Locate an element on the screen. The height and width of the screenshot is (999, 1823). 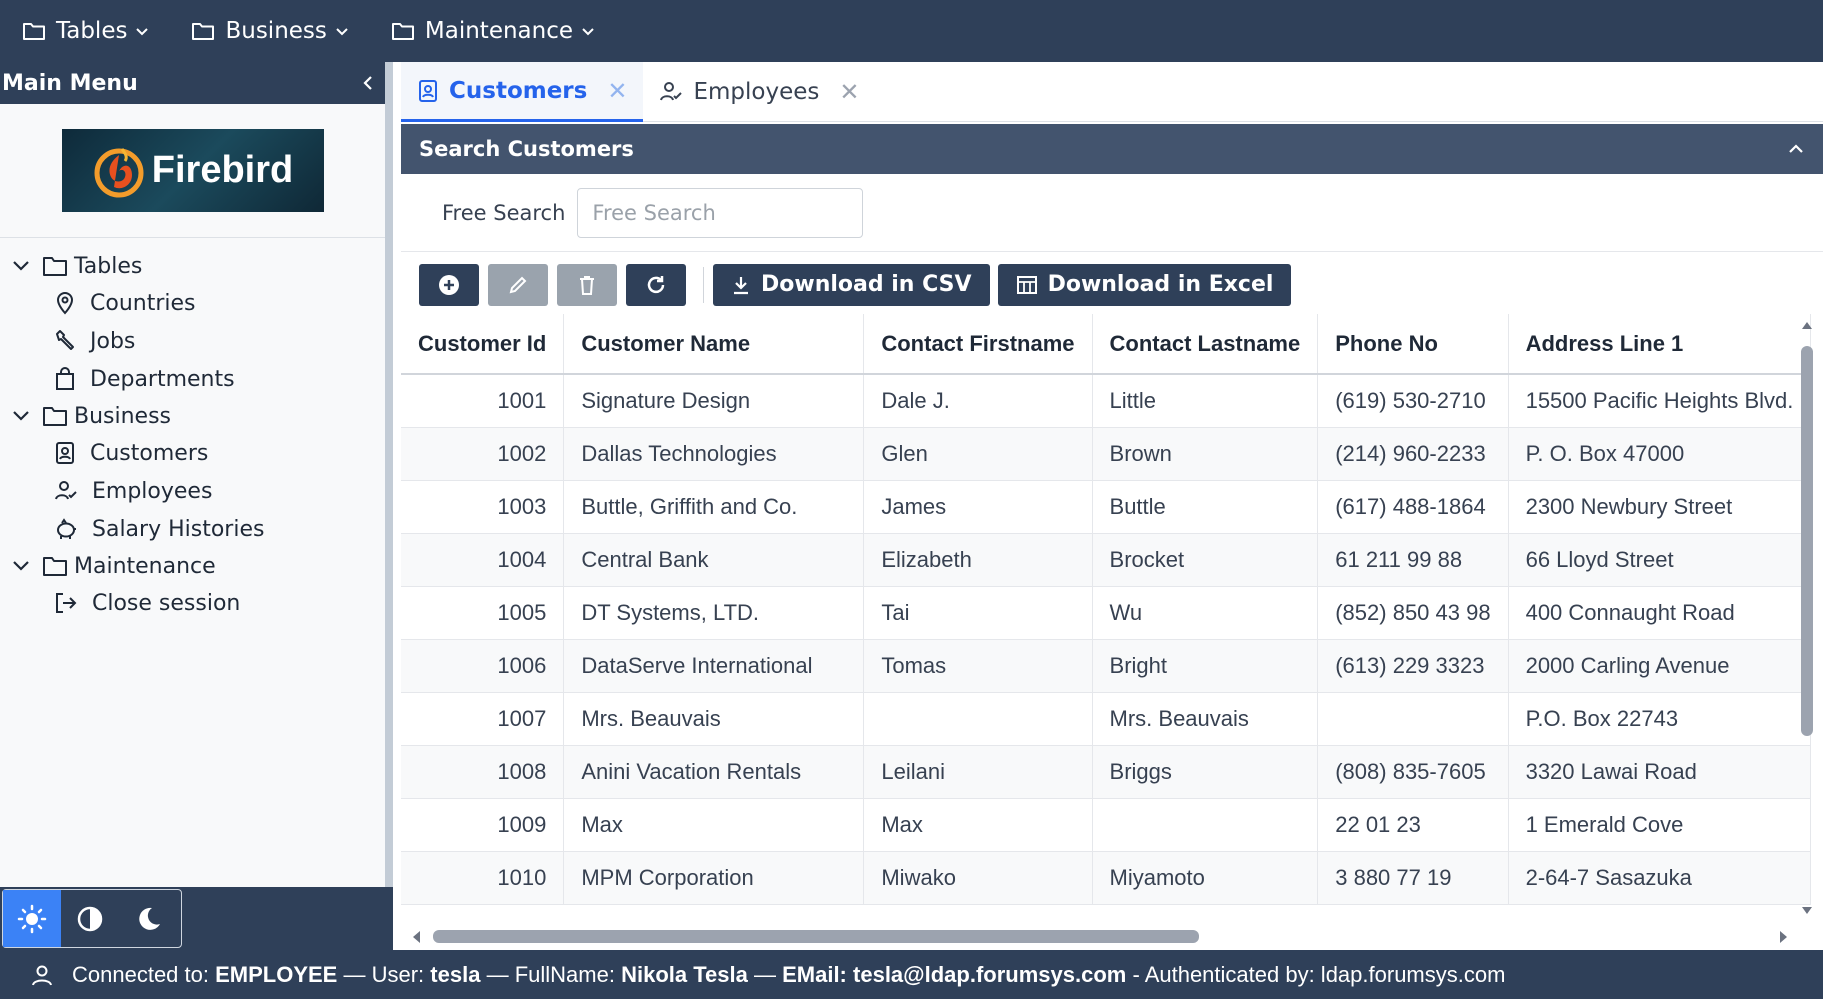
cell-address-line-1: 2-64-7 Sasazuka is located at coordinates (1660, 878).